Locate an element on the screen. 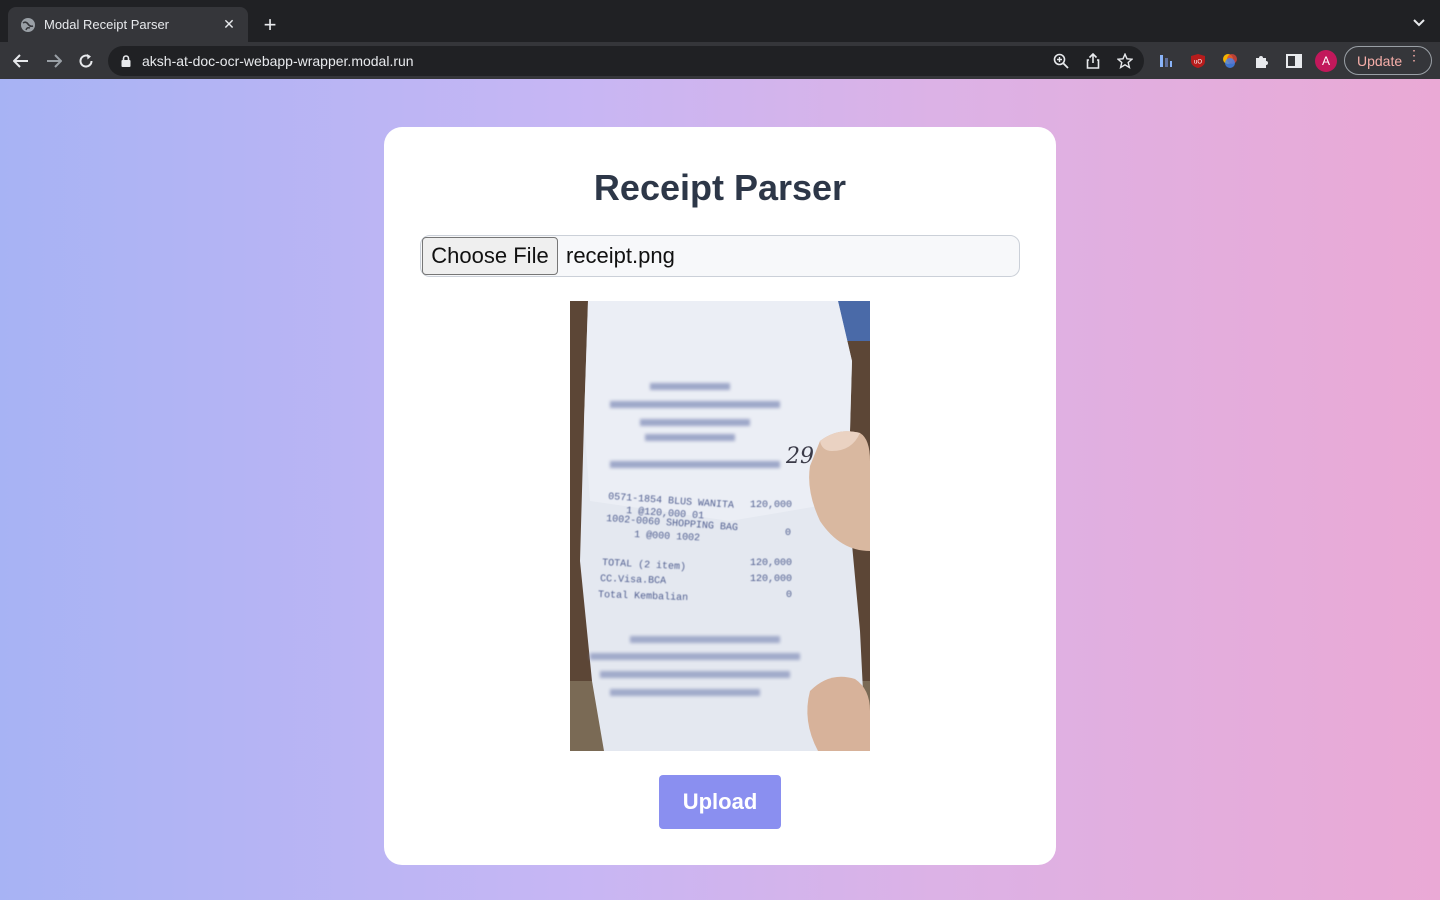 The height and width of the screenshot is (900, 1440). forward-button is located at coordinates (54, 61).